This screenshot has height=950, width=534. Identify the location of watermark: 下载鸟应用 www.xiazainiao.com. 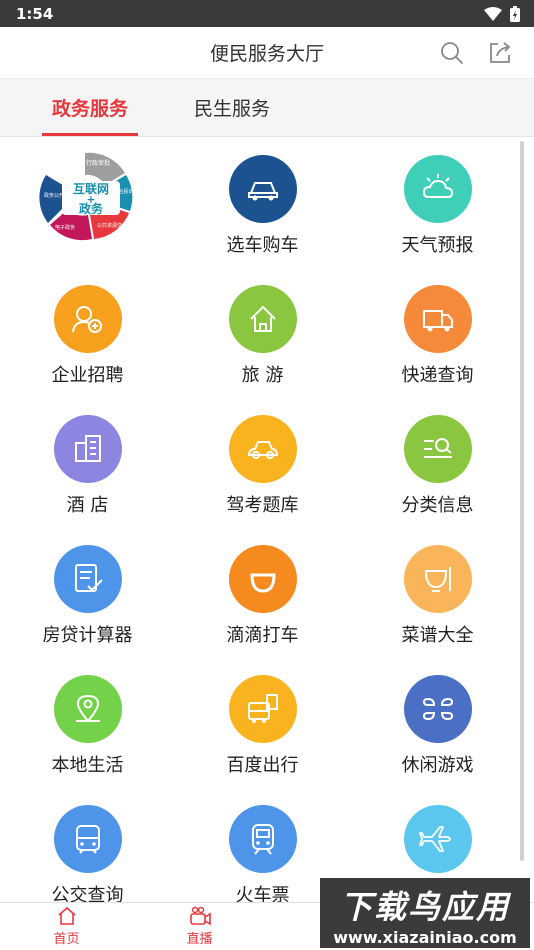
(425, 913).